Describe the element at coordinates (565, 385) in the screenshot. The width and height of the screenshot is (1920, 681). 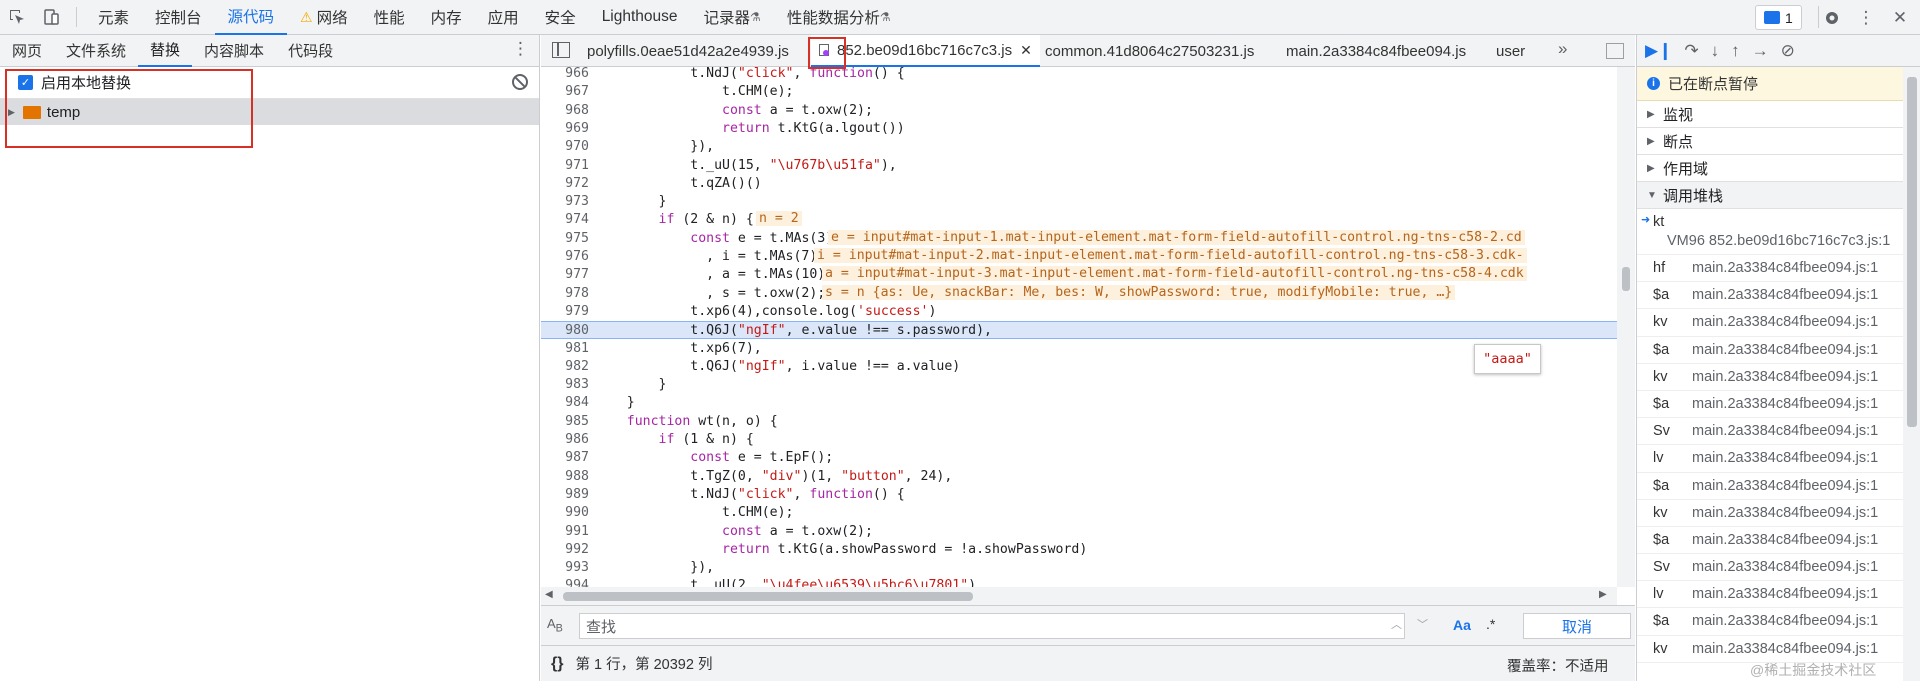
I see `line-number: 983` at that location.